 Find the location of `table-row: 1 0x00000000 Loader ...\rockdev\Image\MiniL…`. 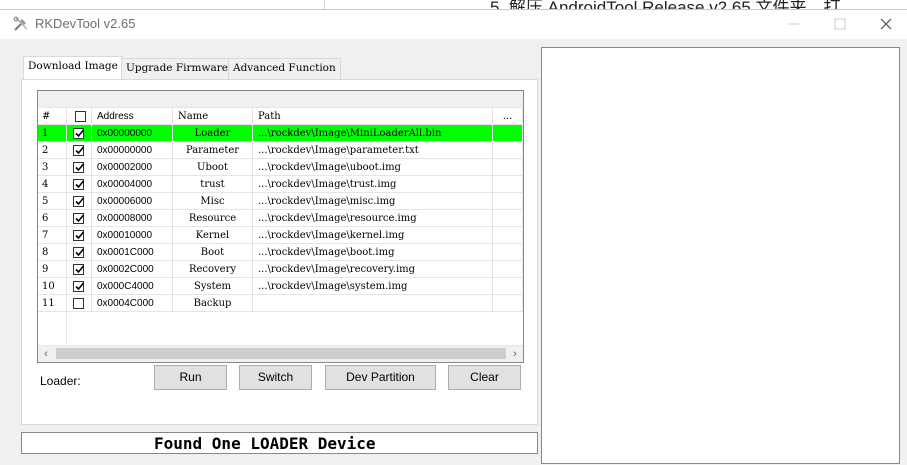

table-row: 1 0x00000000 Loader ...\rockdev\Image\MiniL… is located at coordinates (280, 133).